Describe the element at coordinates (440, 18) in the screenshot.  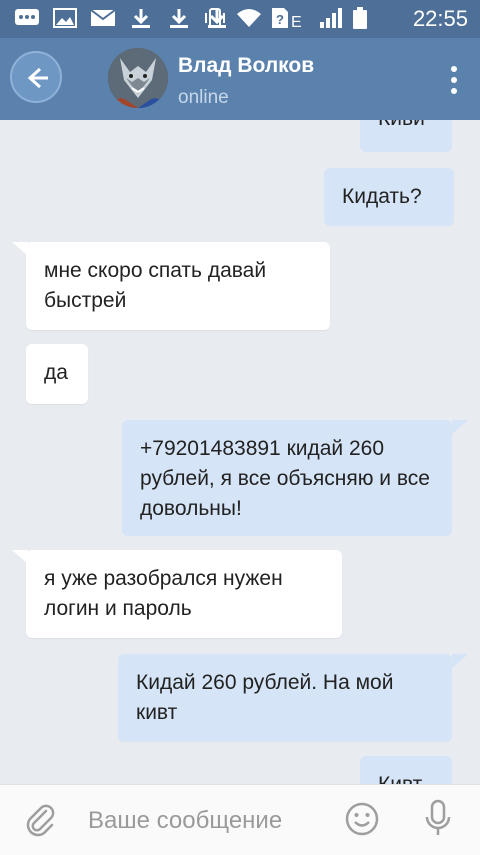
I see `status-time: 22:55` at that location.